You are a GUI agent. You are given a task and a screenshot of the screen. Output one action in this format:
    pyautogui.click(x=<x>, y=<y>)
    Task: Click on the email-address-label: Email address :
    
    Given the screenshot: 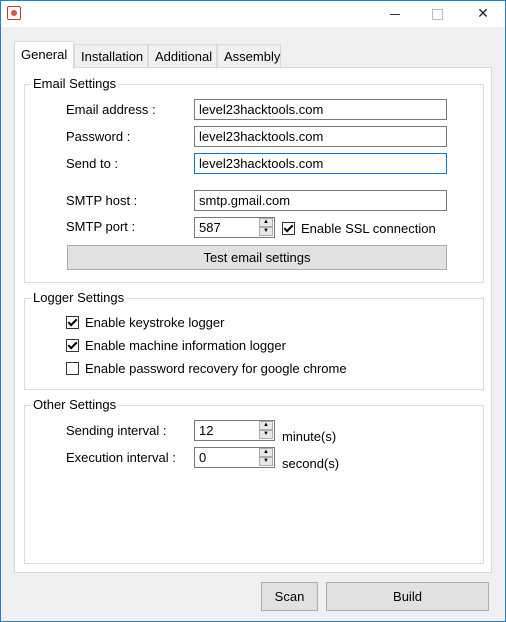 What is the action you would take?
    pyautogui.click(x=111, y=109)
    